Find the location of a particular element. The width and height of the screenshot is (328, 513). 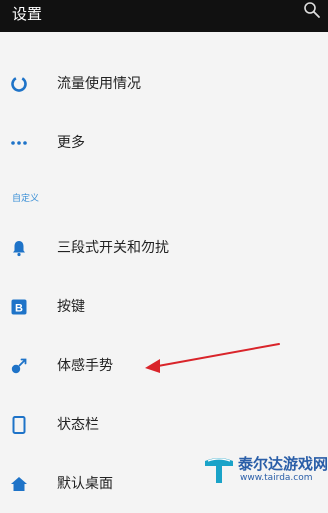

watermark: 泰尔达游戏网 www.tairda.com is located at coordinates (264, 470).